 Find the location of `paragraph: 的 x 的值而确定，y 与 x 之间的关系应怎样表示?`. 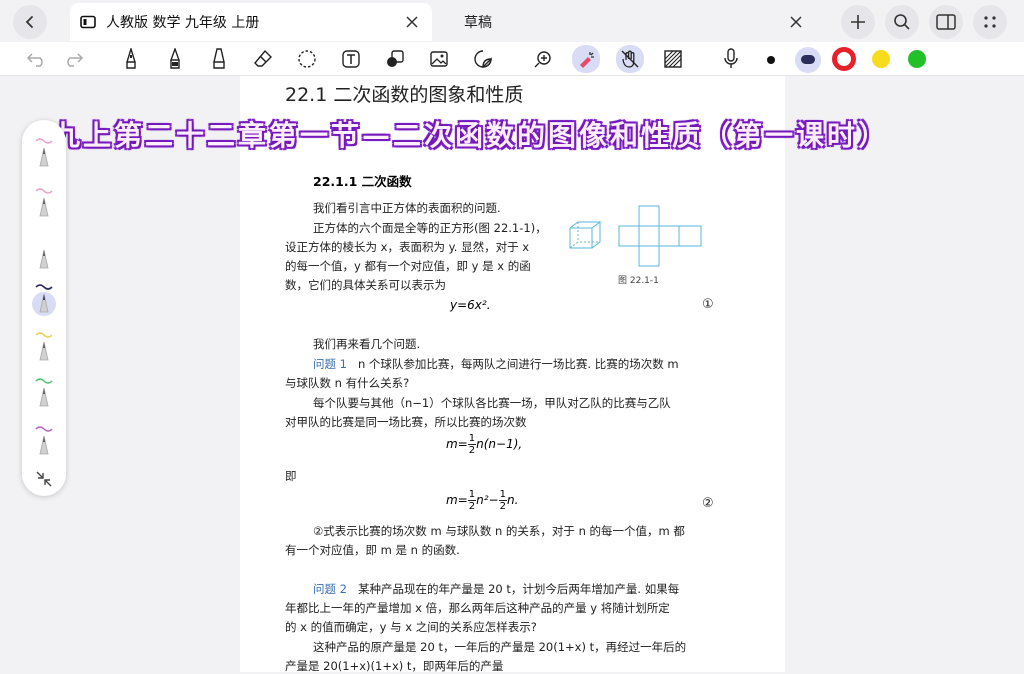

paragraph: 的 x 的值而确定，y 与 x 之间的关系应怎样表示? is located at coordinates (411, 627).